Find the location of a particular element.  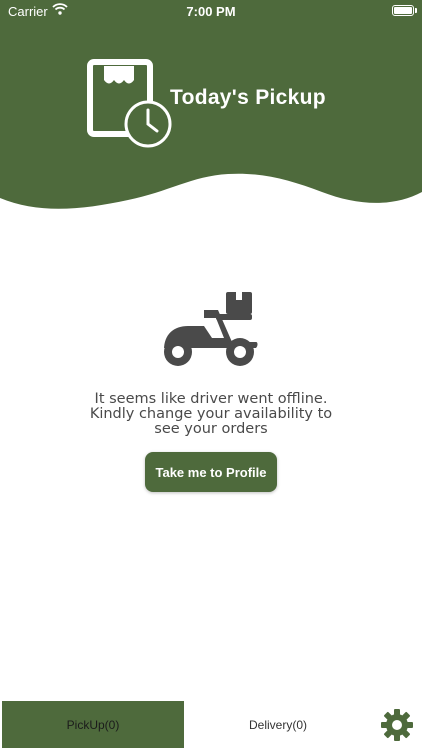

take-me-to-profile-button: Take me to Profile is located at coordinates (211, 472).